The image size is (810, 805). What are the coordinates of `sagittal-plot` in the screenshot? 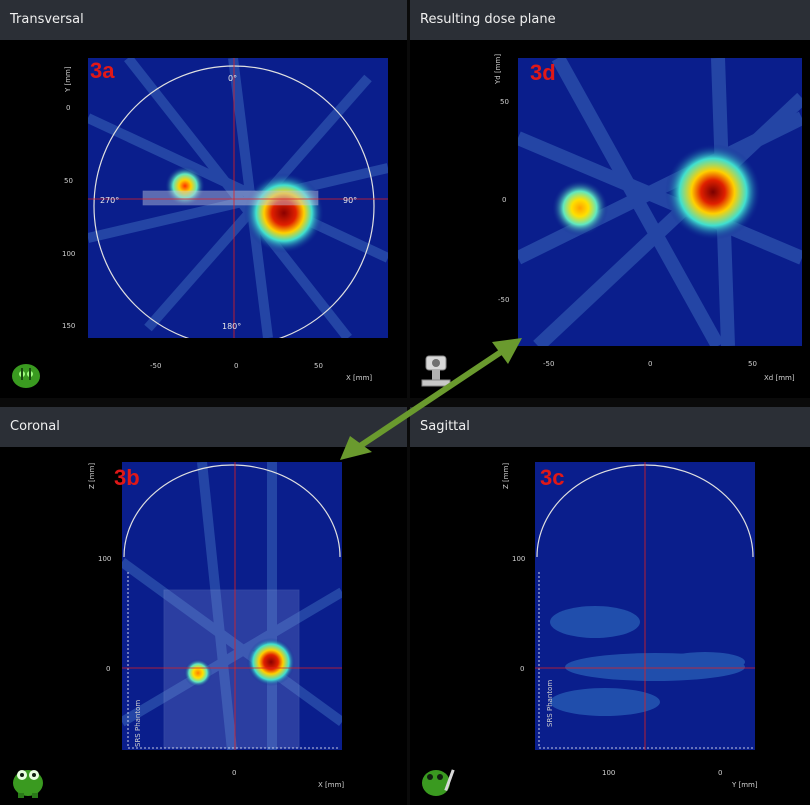 It's located at (645, 606).